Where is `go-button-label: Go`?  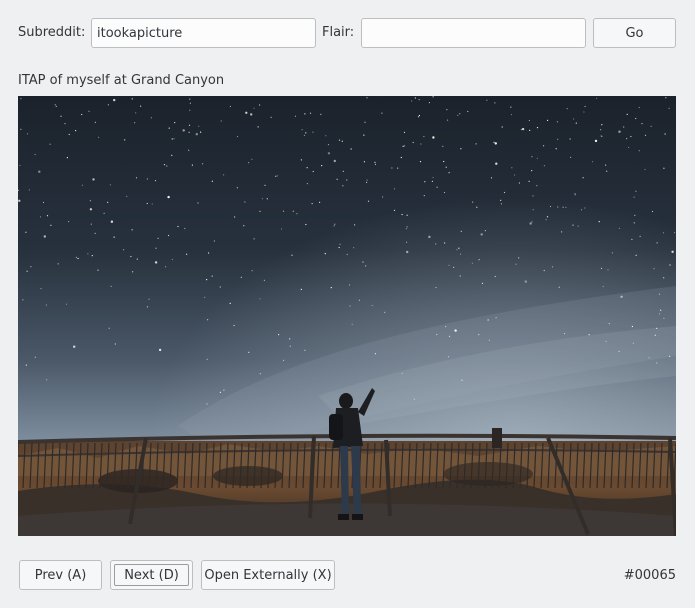 go-button-label: Go is located at coordinates (634, 33).